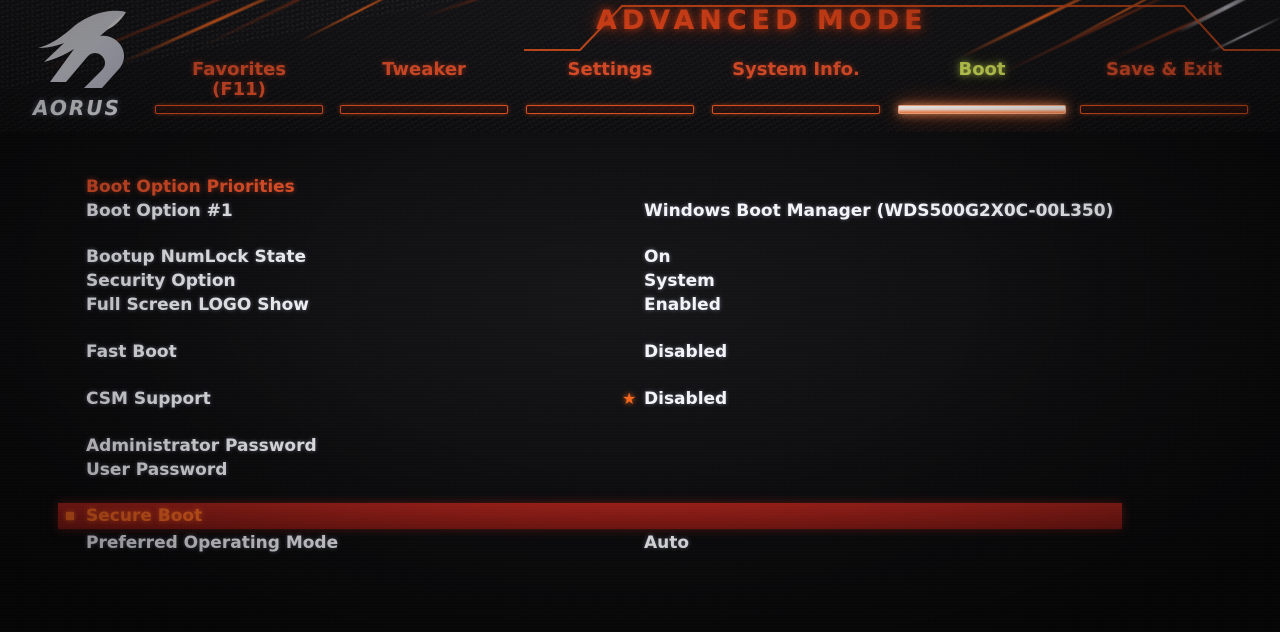 Image resolution: width=1280 pixels, height=632 pixels. Describe the element at coordinates (640, 446) in the screenshot. I see `row-administrator-password: Administrator Password` at that location.